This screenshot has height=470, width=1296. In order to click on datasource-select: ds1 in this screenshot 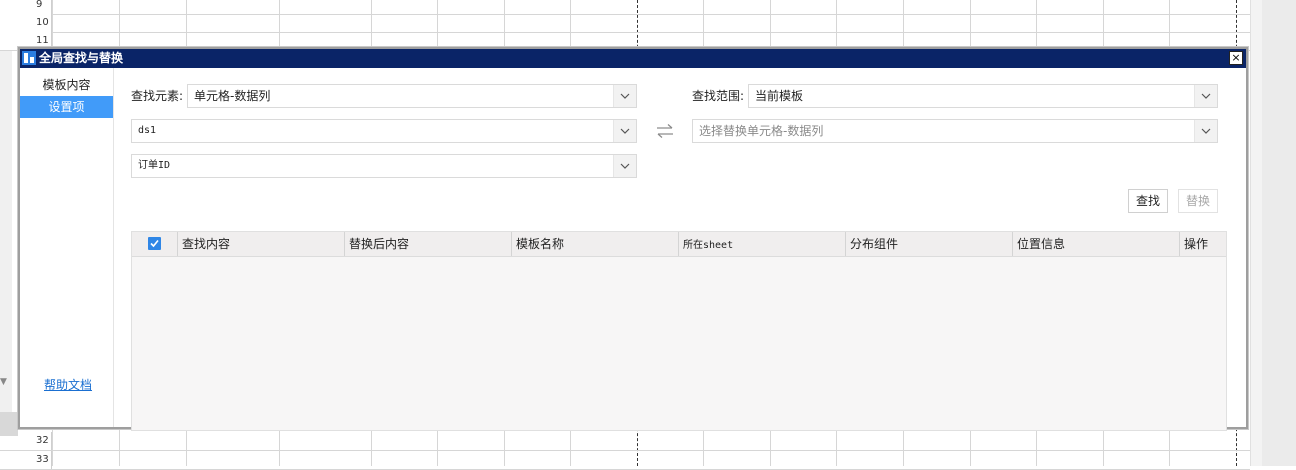, I will do `click(384, 131)`.